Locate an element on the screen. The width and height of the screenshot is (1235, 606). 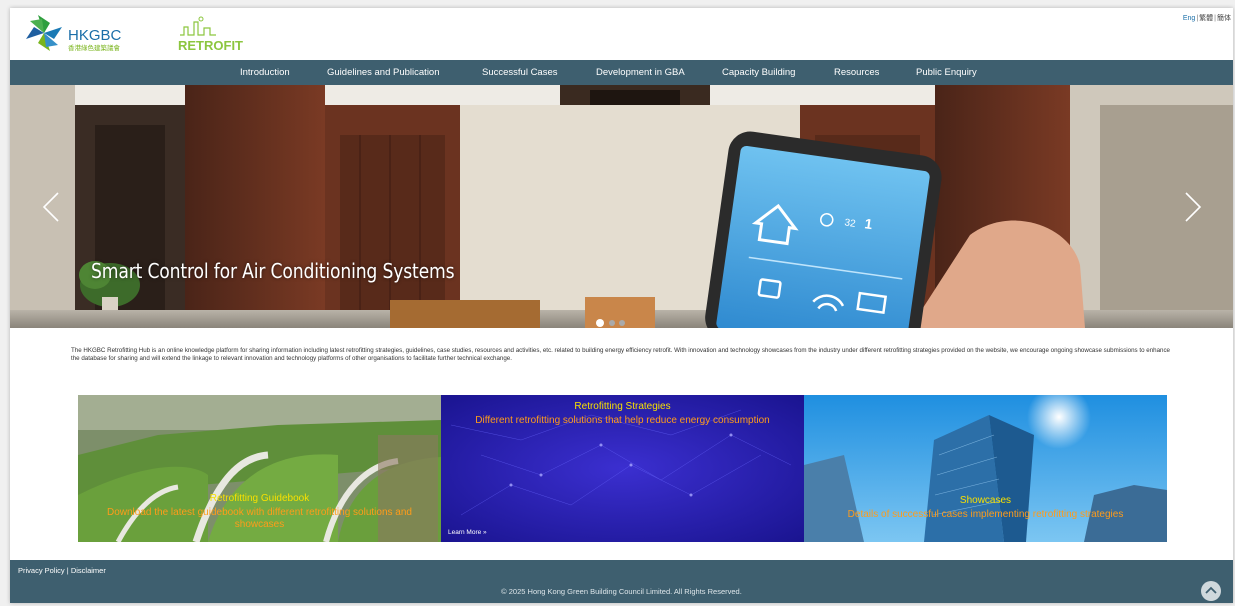
footer-links: Privacy Policy | Disclaimer is located at coordinates (62, 570).